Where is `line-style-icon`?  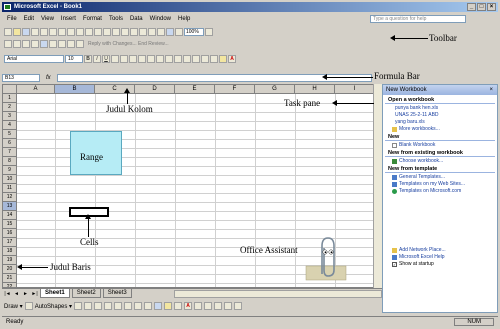 line-style-icon is located at coordinates (198, 306).